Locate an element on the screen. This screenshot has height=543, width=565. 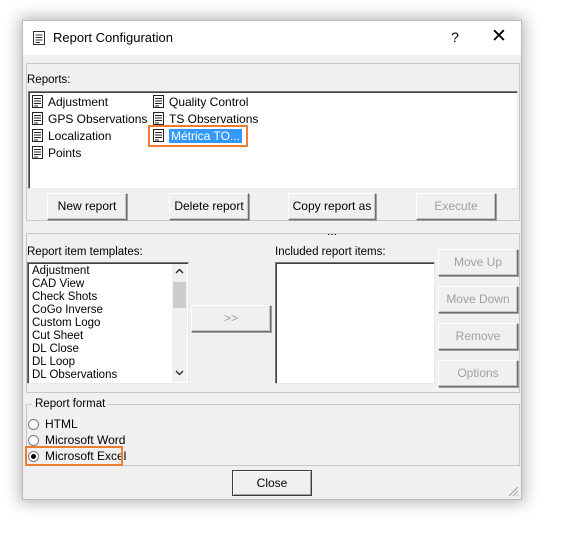
report-item-localization: Localization is located at coordinates (71, 136).